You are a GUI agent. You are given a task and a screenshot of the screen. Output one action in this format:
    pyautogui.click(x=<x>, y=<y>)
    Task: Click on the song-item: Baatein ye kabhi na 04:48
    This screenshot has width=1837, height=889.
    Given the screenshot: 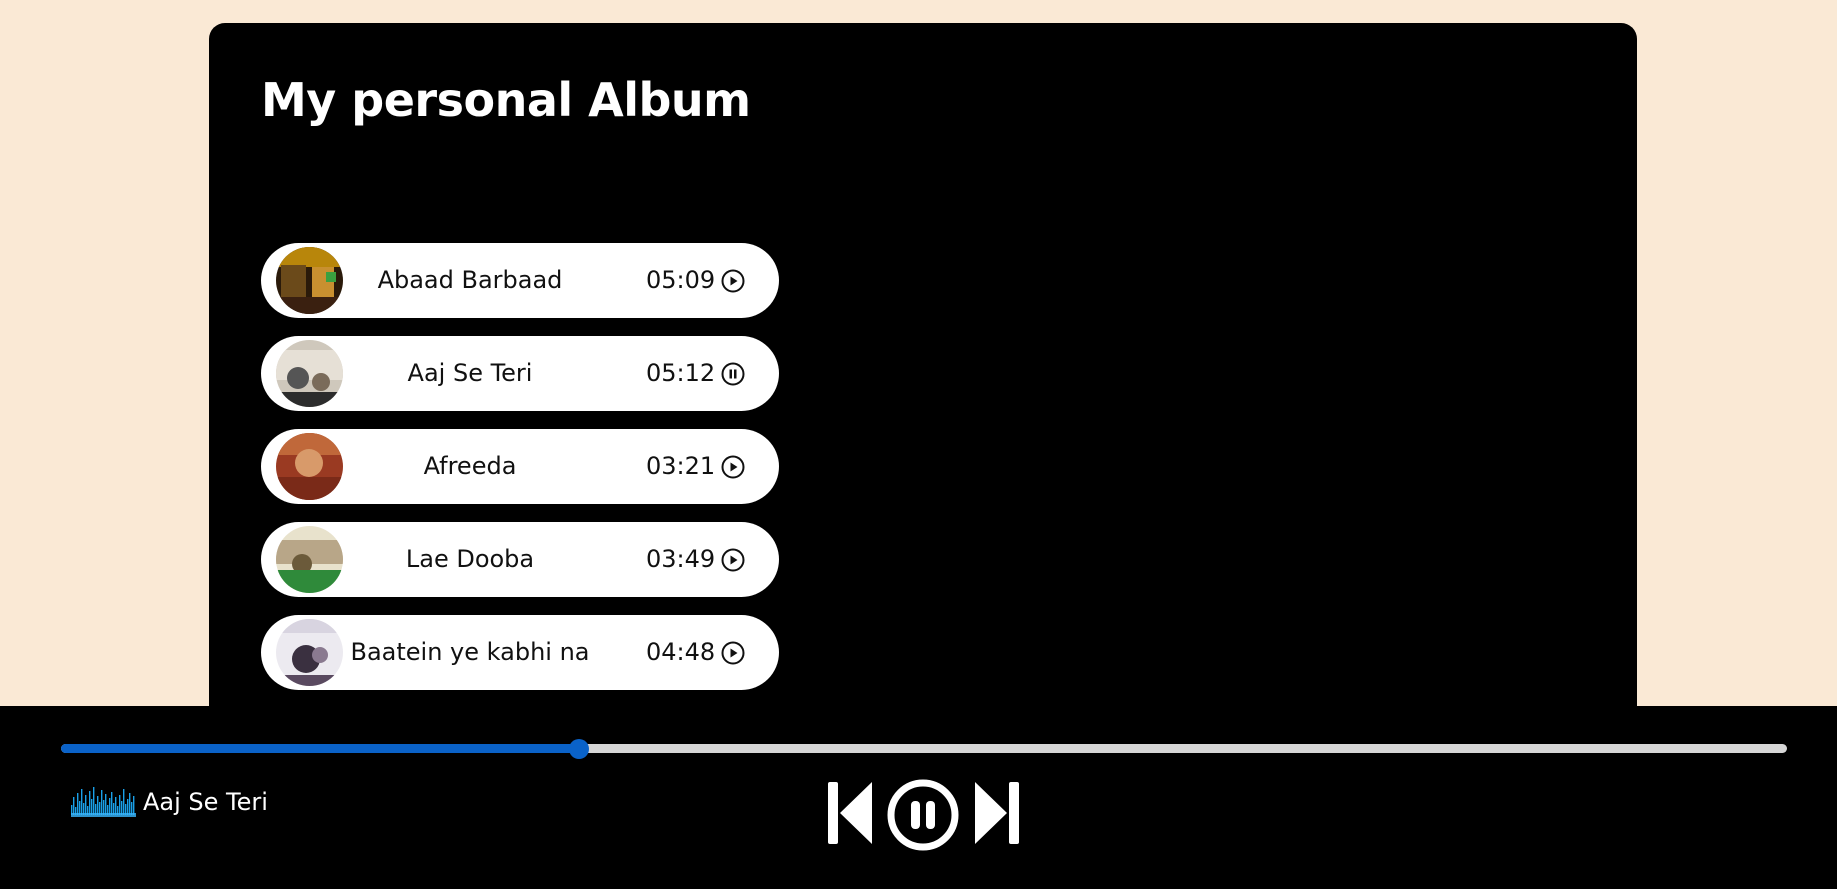 What is the action you would take?
    pyautogui.click(x=520, y=652)
    